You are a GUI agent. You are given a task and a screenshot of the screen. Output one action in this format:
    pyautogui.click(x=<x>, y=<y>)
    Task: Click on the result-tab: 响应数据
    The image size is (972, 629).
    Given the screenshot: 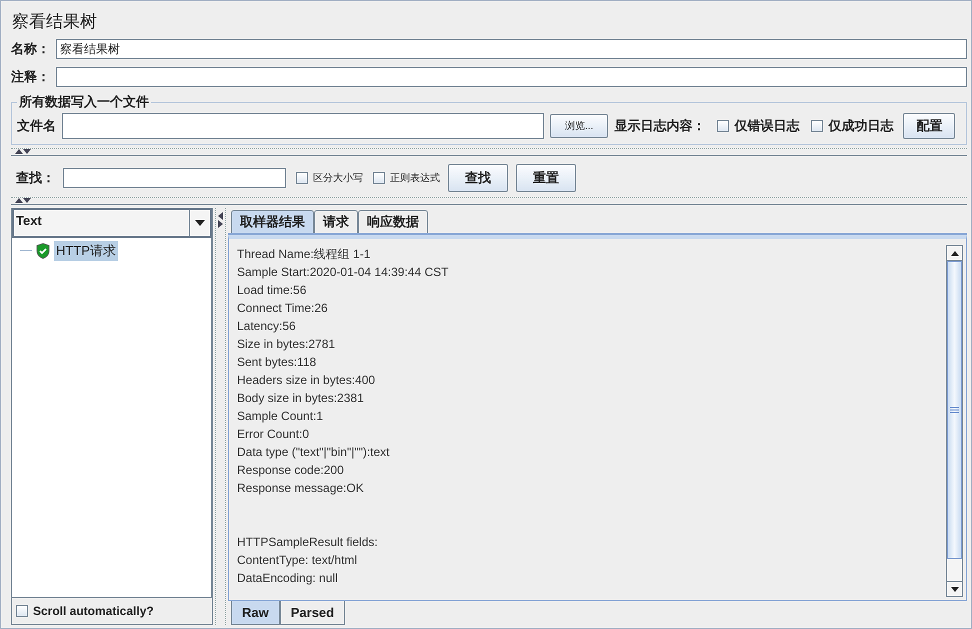 What is the action you would take?
    pyautogui.click(x=393, y=221)
    